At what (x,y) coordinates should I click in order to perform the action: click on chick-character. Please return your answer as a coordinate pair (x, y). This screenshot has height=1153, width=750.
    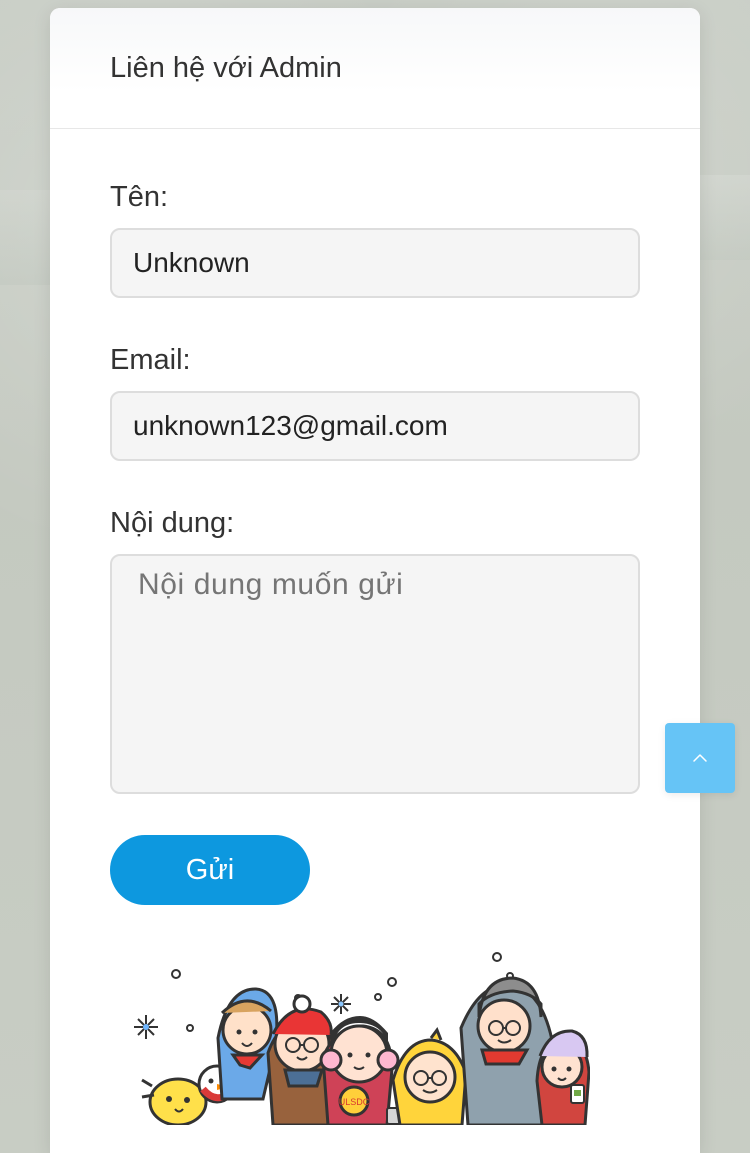
    Looking at the image, I should click on (174, 1101).